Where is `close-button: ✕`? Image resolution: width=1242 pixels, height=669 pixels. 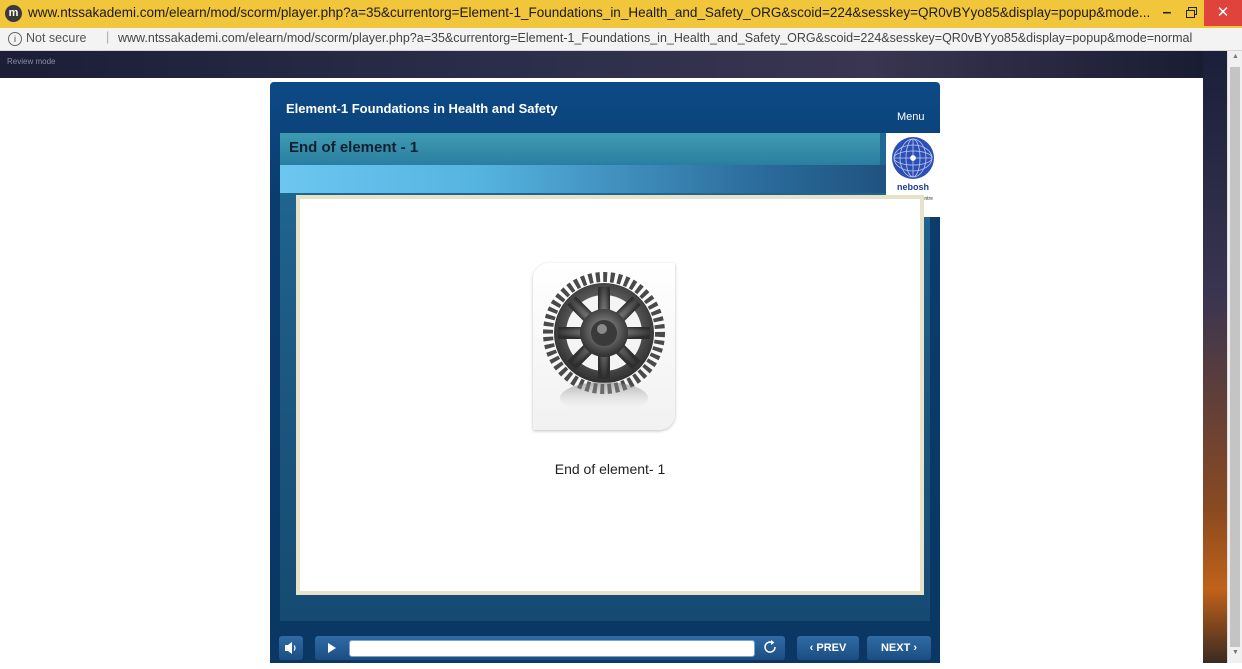
close-button: ✕ is located at coordinates (1223, 13).